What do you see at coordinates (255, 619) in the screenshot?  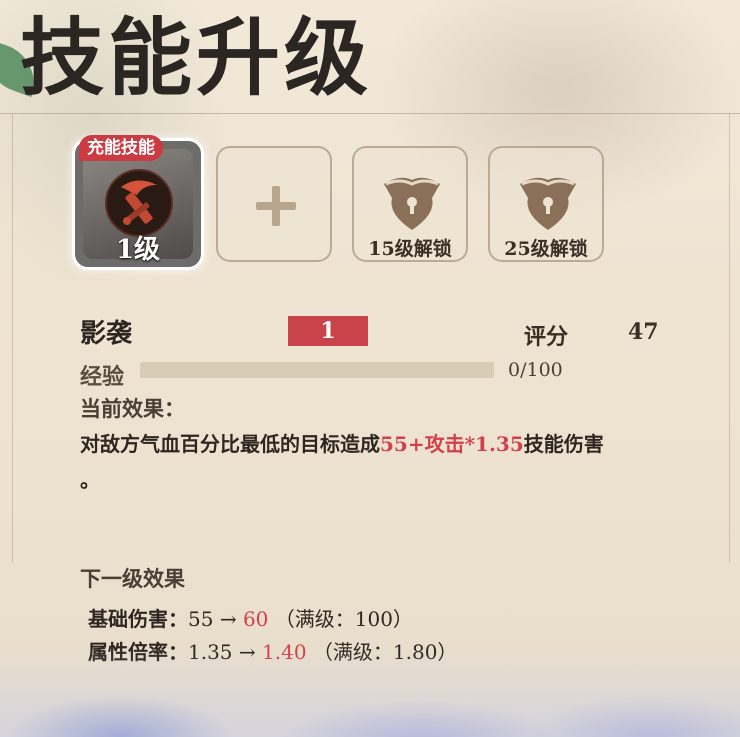 I see `stat-to: 60` at bounding box center [255, 619].